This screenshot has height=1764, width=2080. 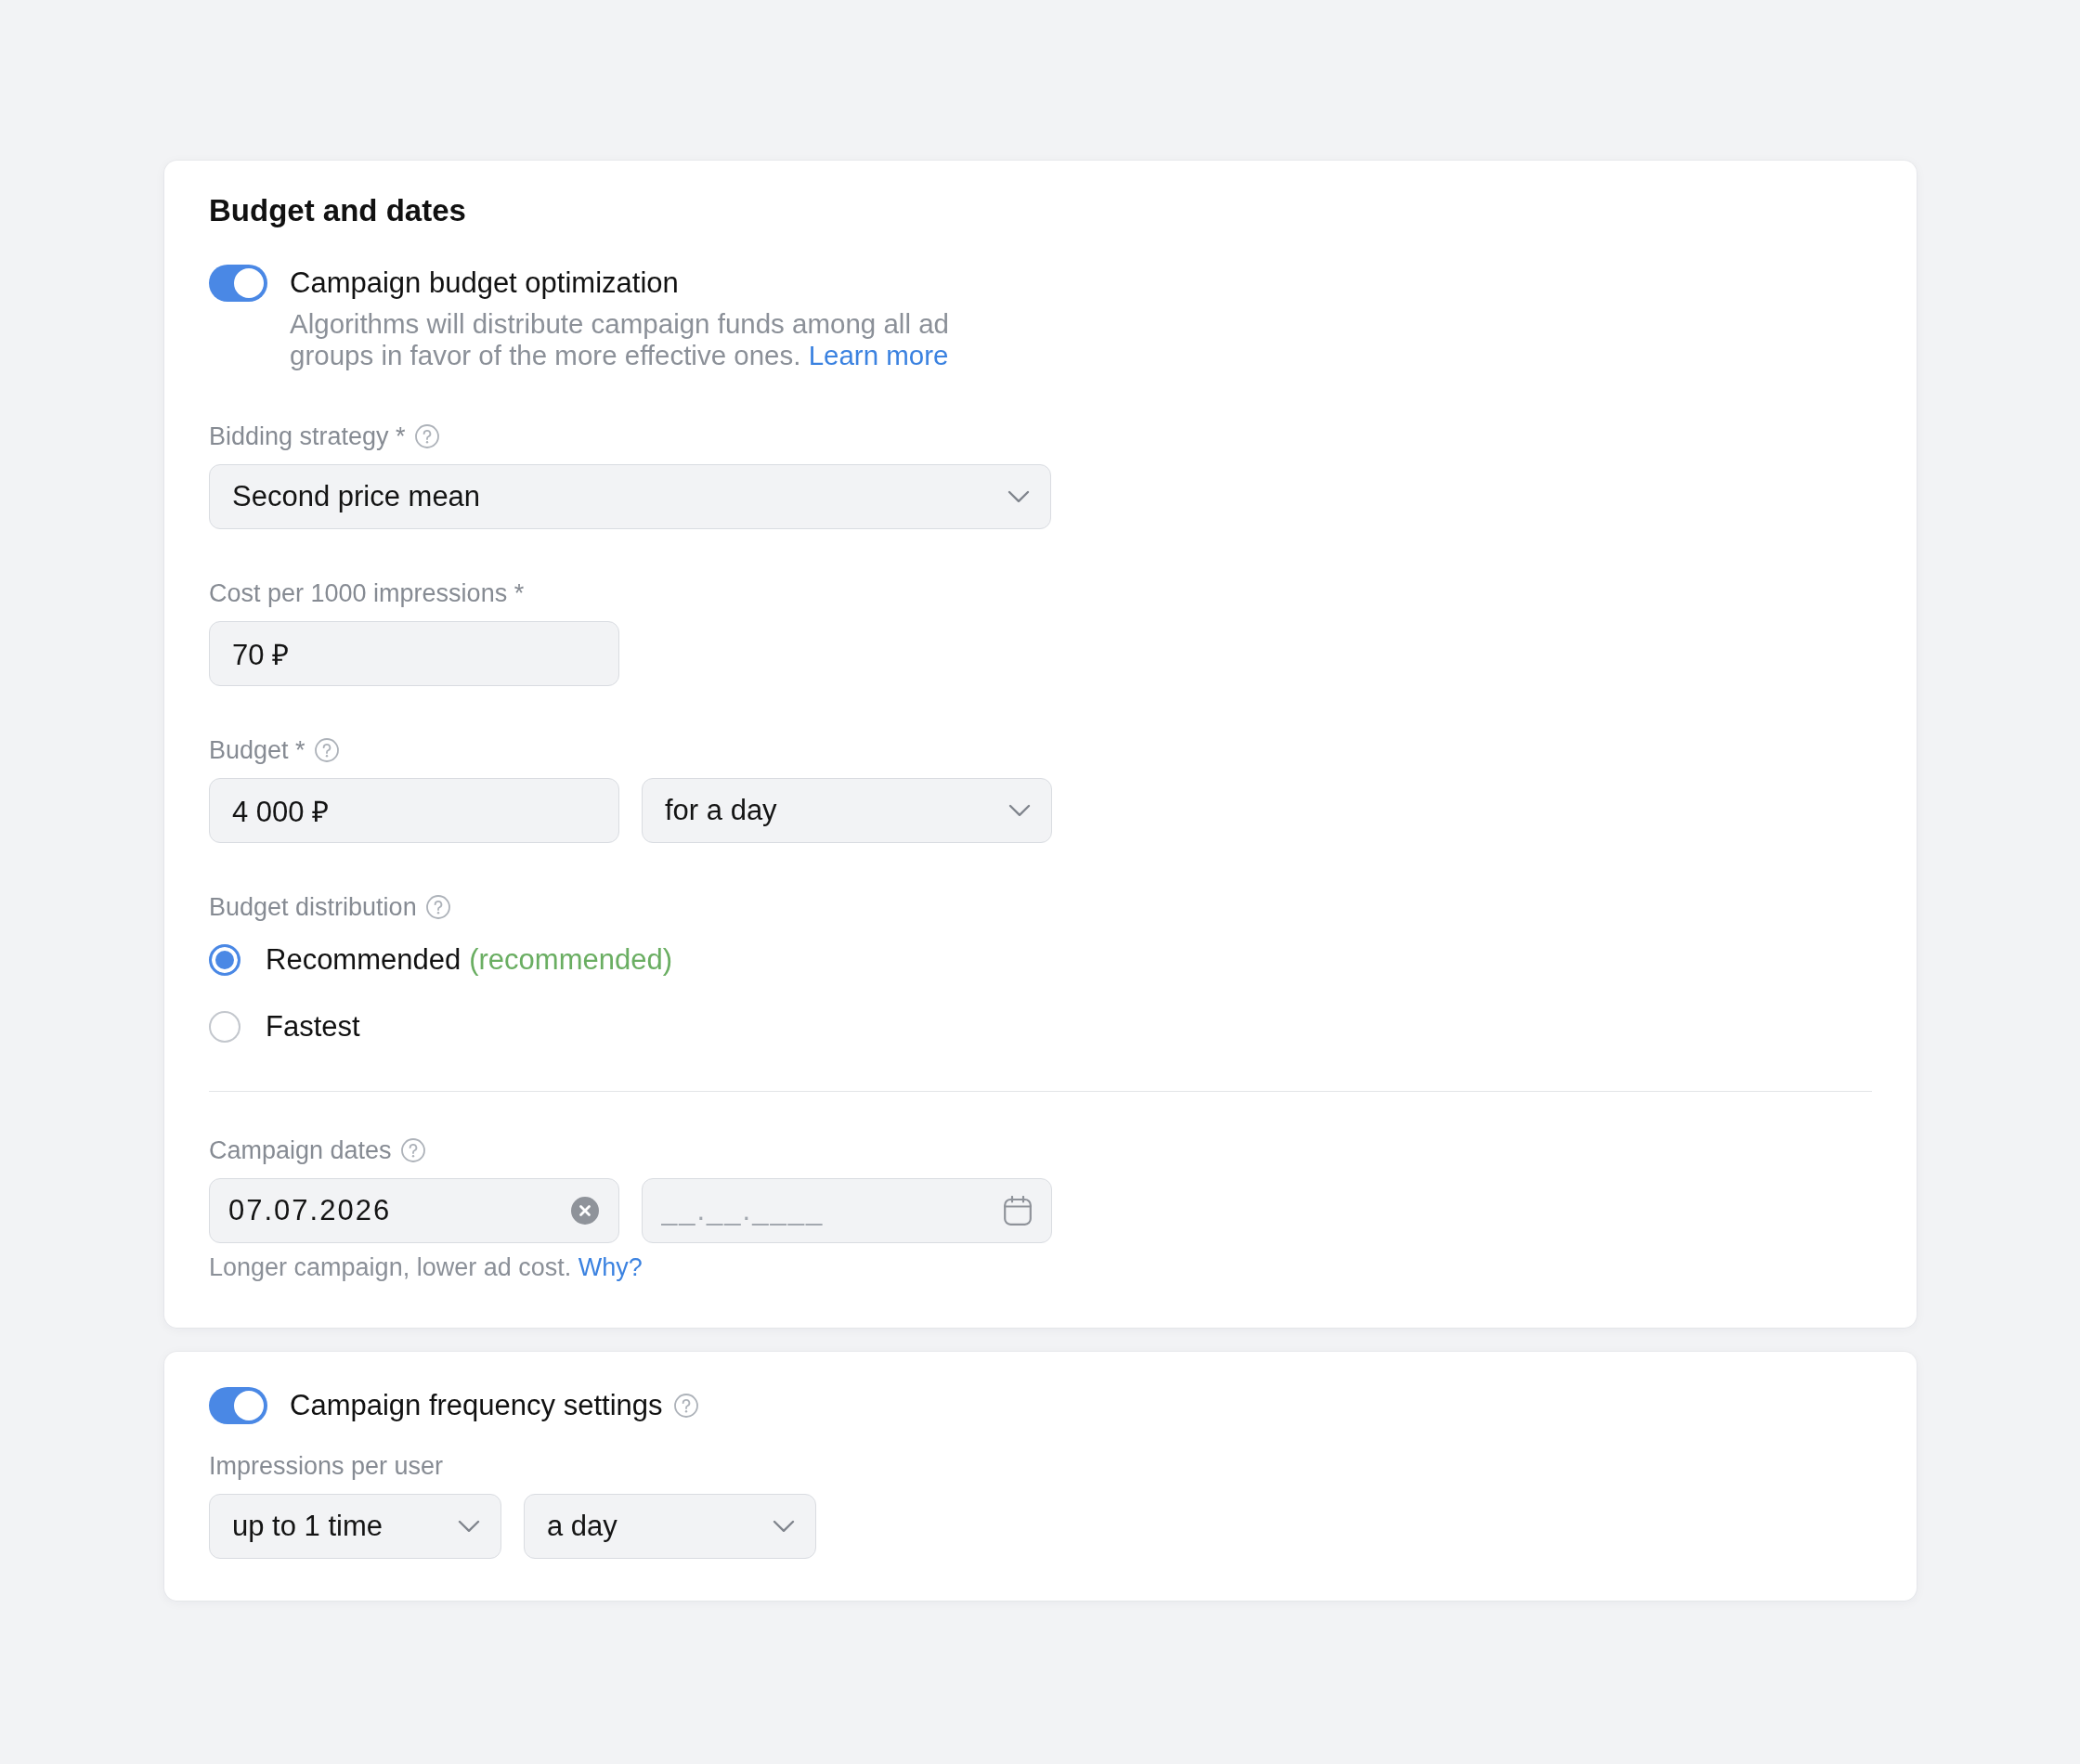 What do you see at coordinates (476, 1405) in the screenshot?
I see `toggle-label: Campaign frequency settings` at bounding box center [476, 1405].